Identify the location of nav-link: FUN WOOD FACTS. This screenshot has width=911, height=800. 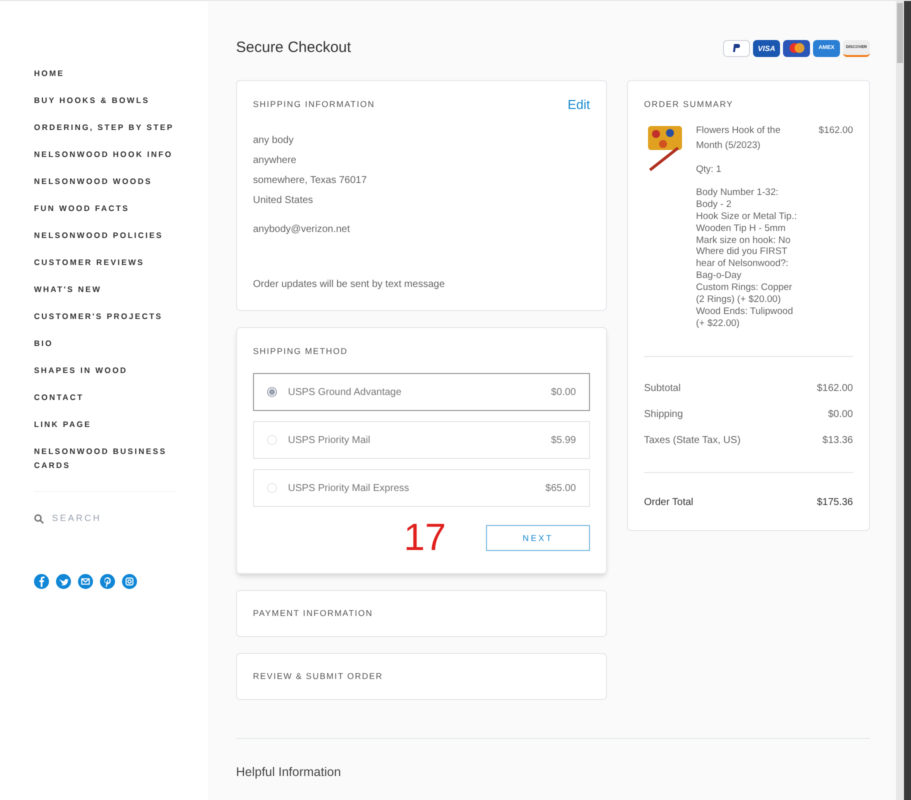
(105, 209).